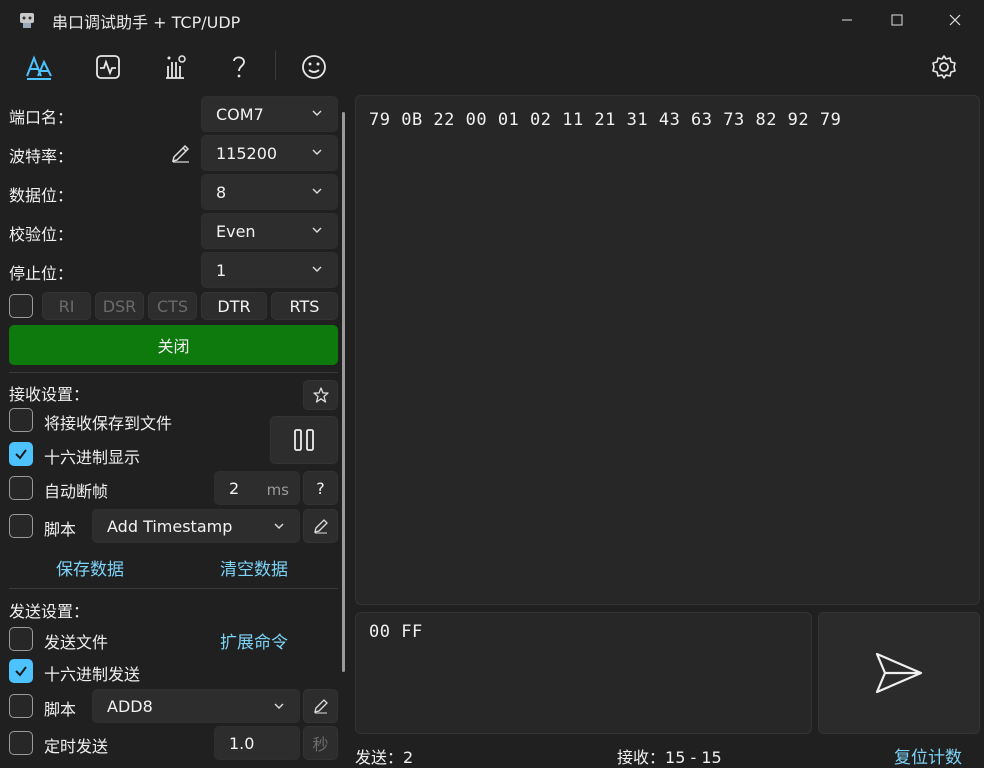 This screenshot has height=768, width=984. I want to click on signal-checkbox, so click(21, 306).